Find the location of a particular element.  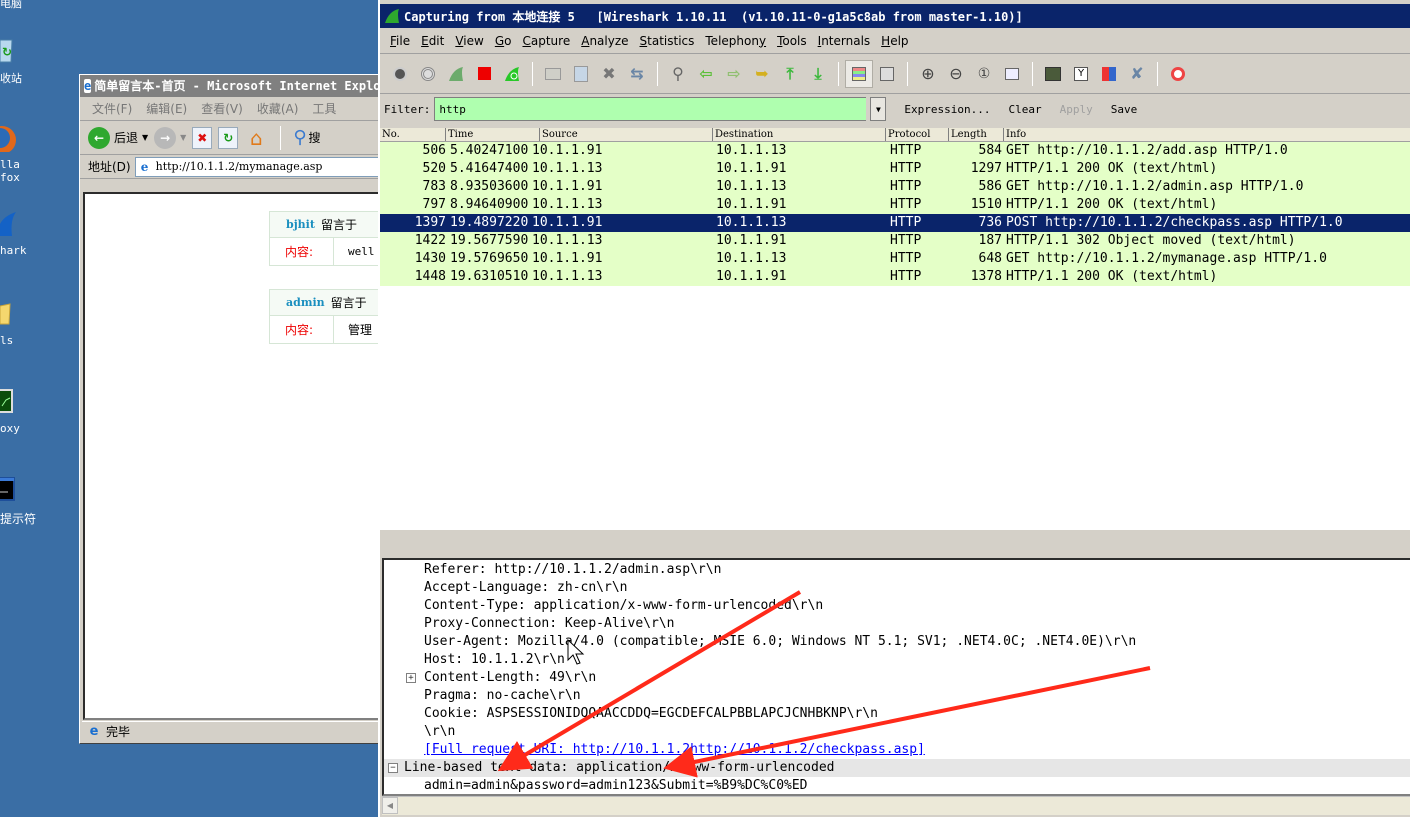

menu-help: Help is located at coordinates (894, 41).